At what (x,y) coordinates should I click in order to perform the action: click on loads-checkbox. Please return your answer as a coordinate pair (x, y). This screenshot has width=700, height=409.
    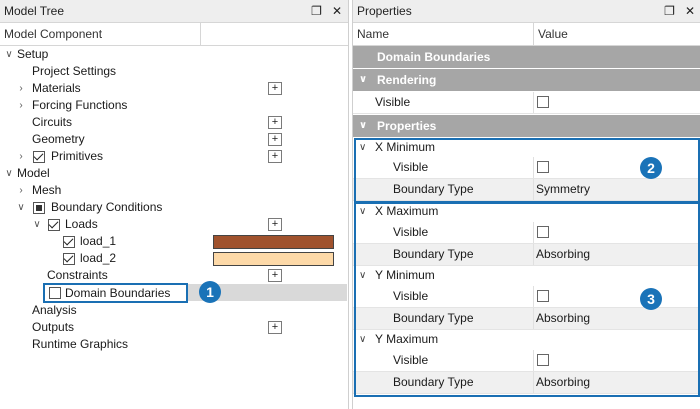
    Looking at the image, I should click on (54, 225).